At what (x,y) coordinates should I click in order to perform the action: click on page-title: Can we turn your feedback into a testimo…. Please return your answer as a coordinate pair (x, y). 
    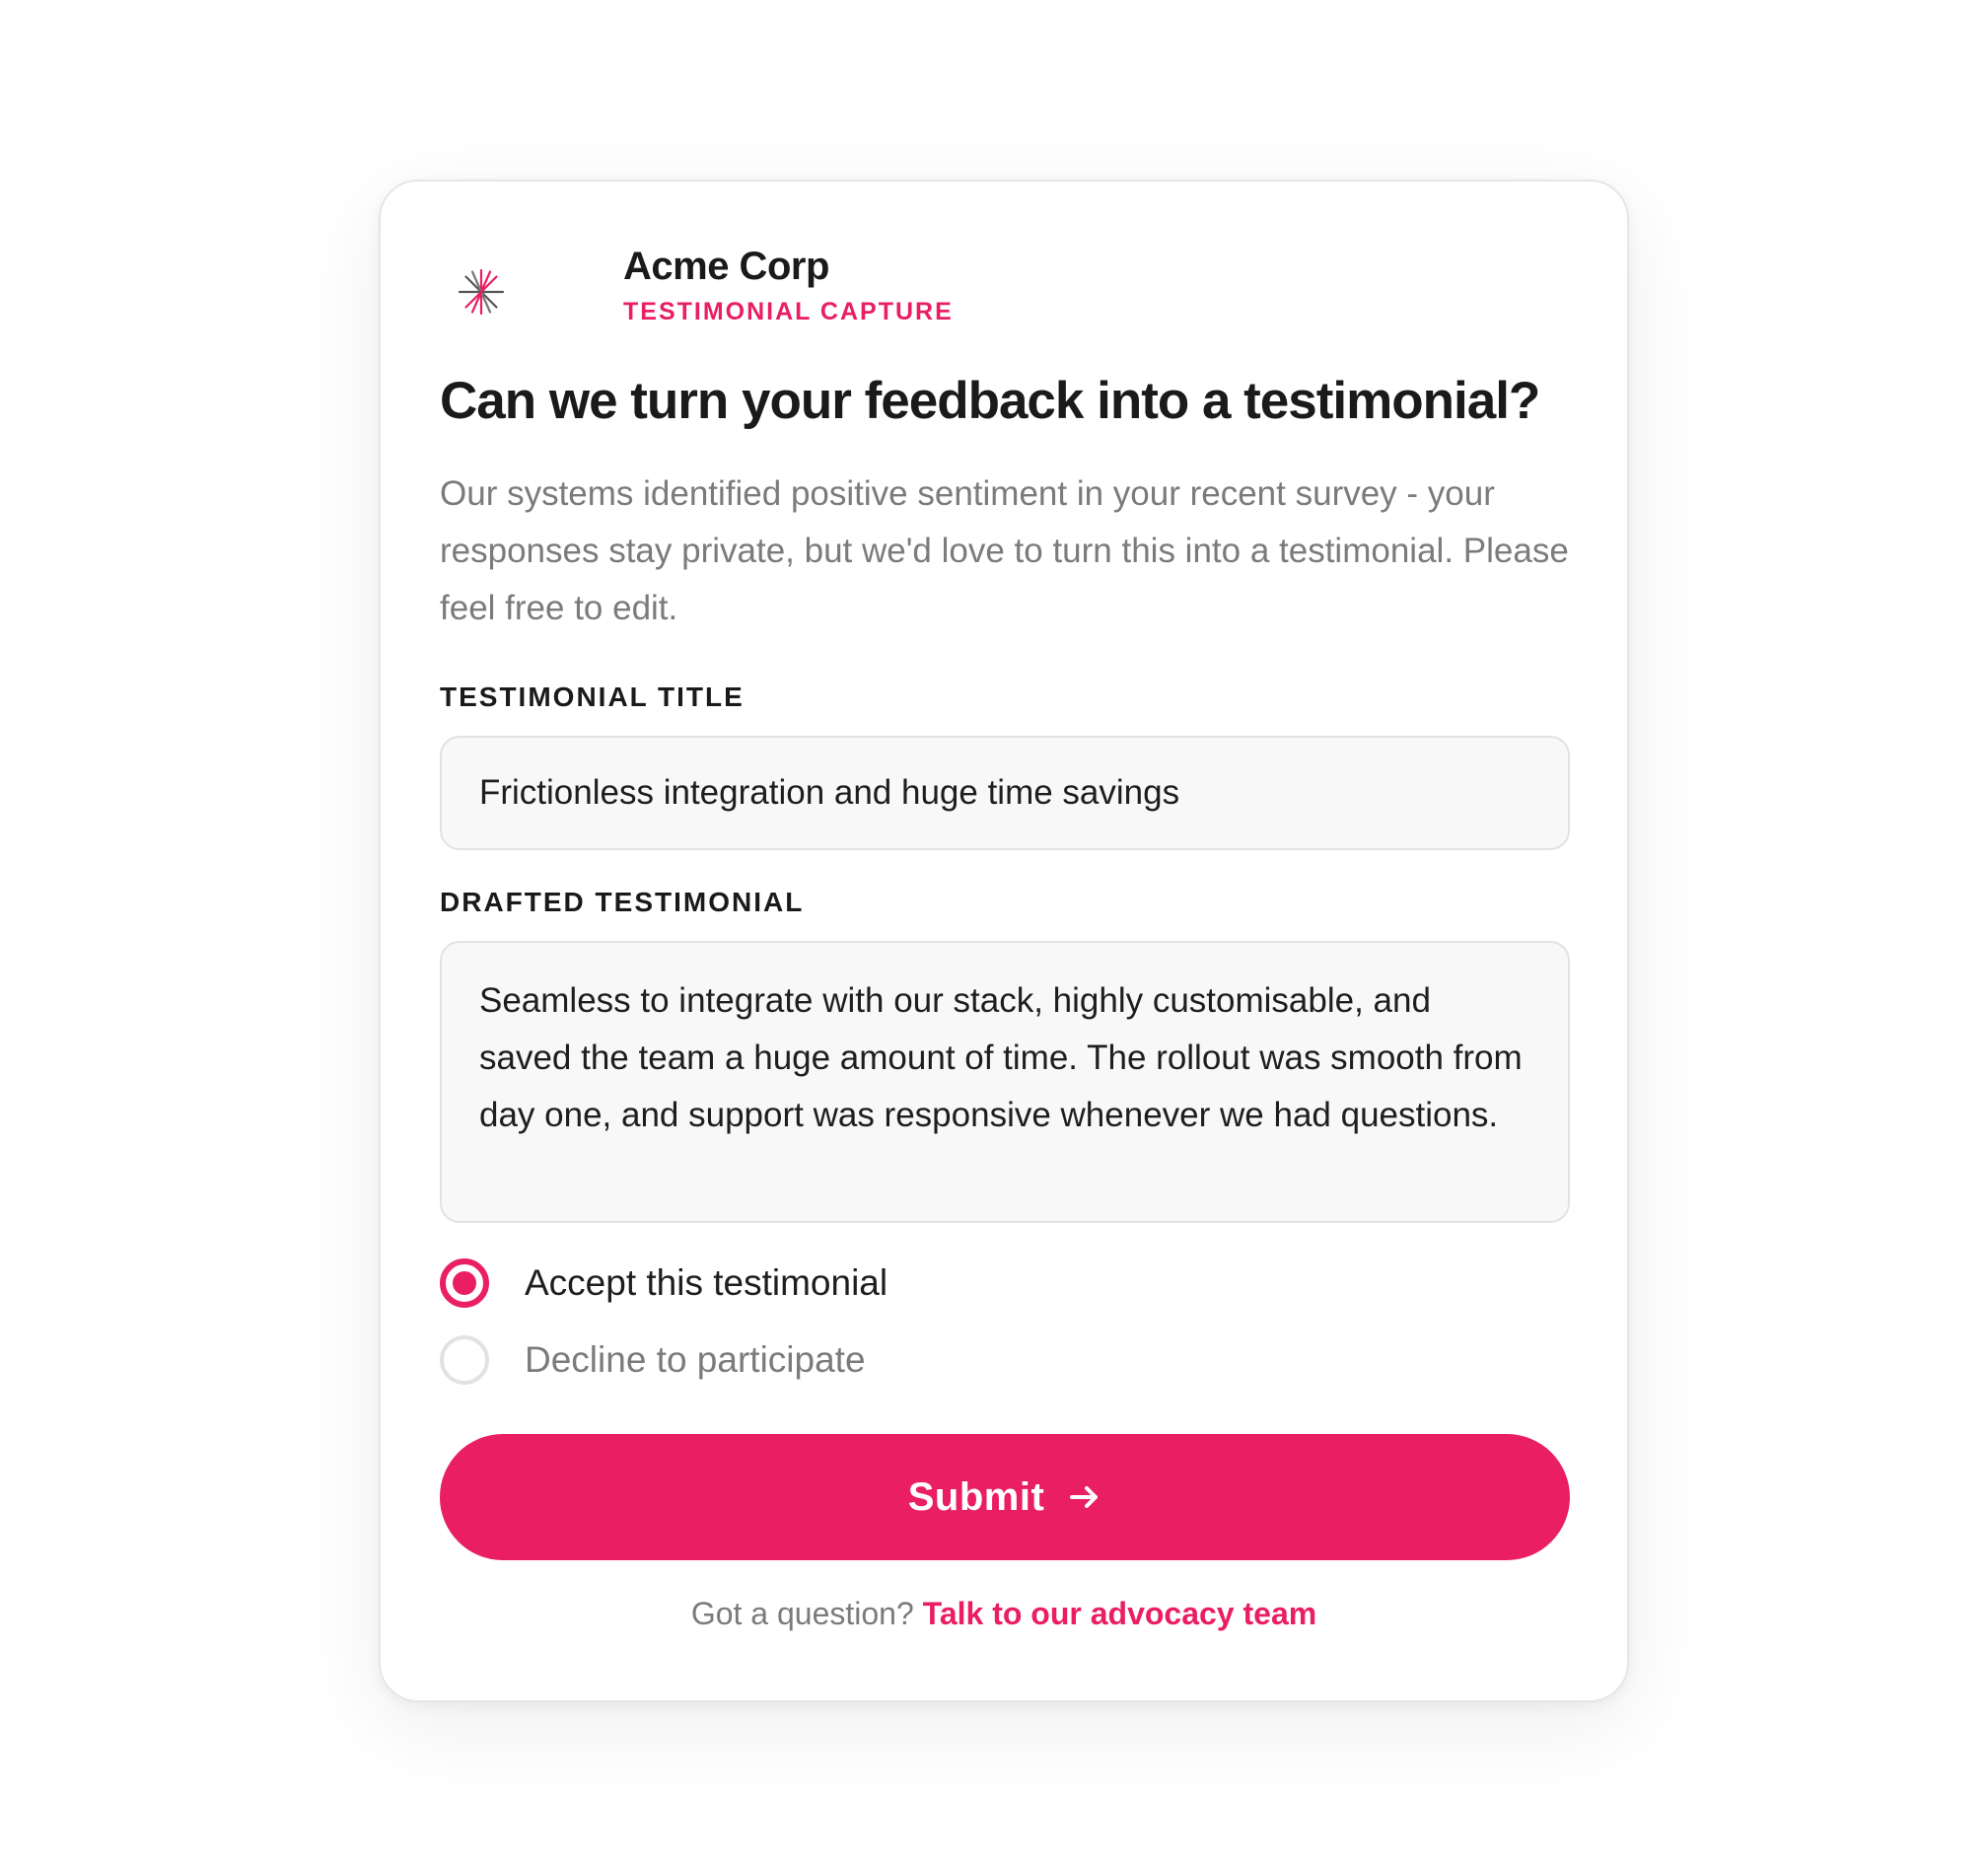
    Looking at the image, I should click on (990, 401).